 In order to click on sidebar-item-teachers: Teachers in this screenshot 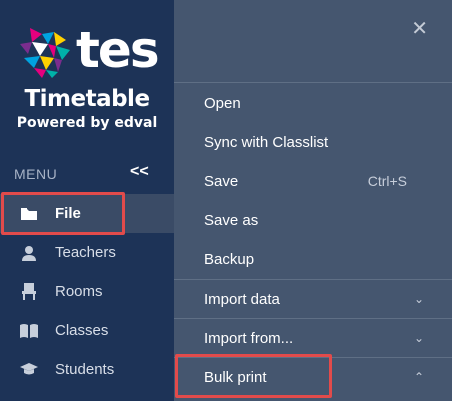, I will do `click(87, 252)`.